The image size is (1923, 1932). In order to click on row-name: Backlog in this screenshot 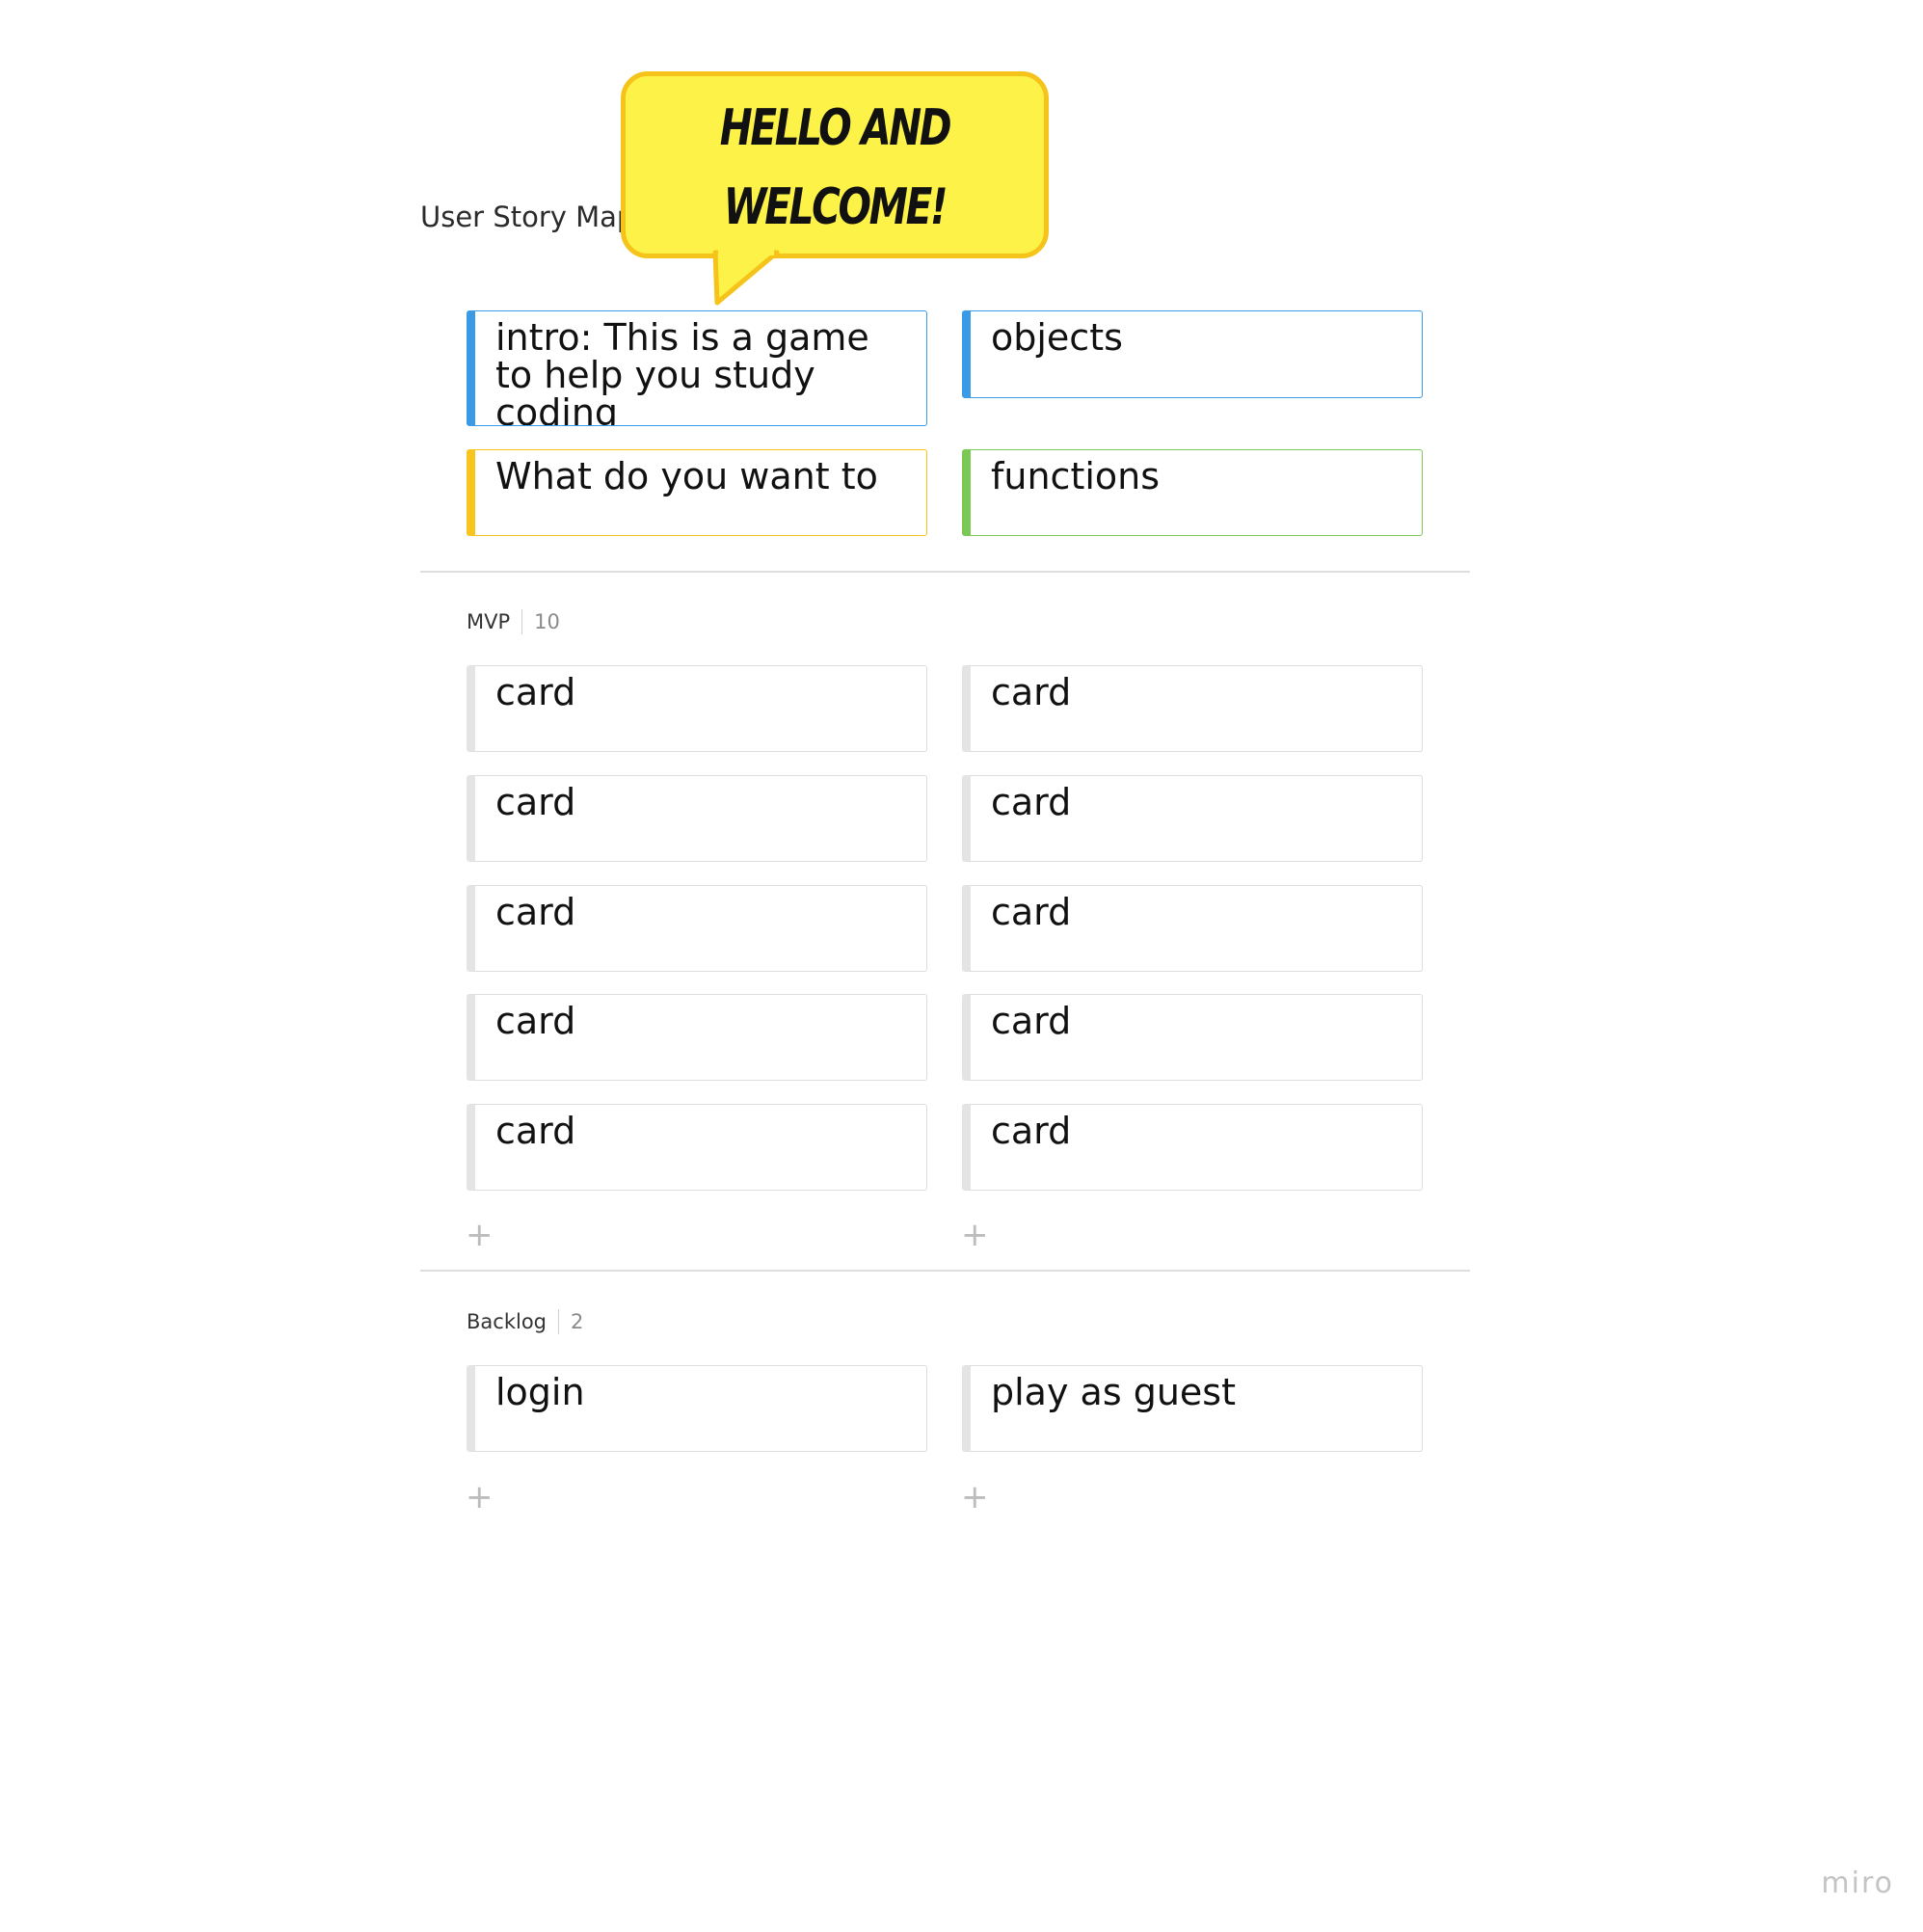, I will do `click(507, 1322)`.